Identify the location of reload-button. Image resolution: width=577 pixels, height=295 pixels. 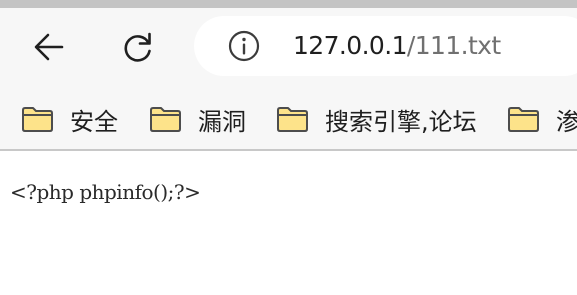
(138, 47).